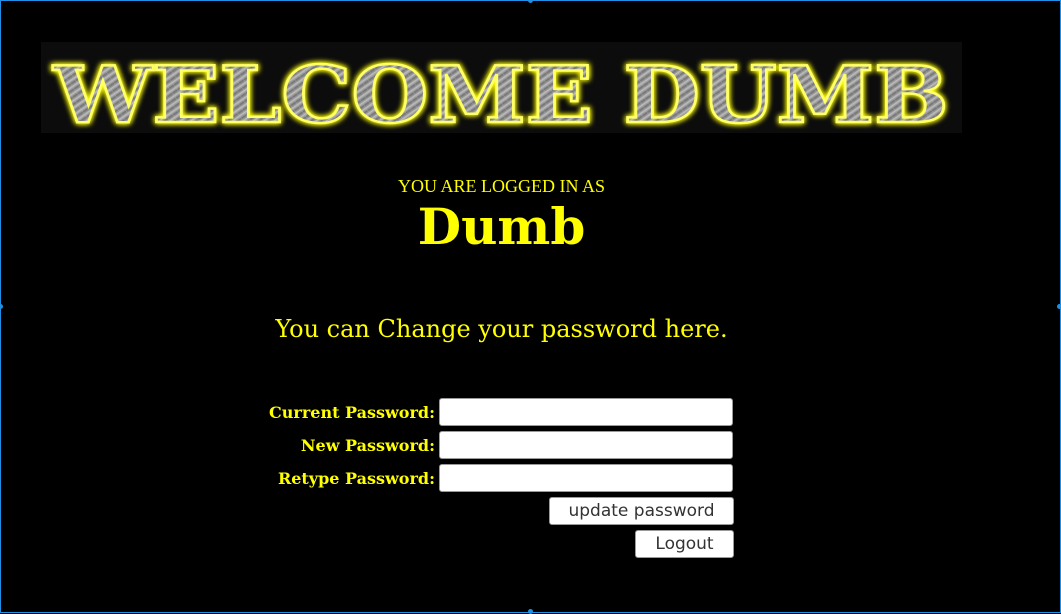  What do you see at coordinates (501, 186) in the screenshot?
I see `logged-in-label: YOU ARE LOGGED IN AS` at bounding box center [501, 186].